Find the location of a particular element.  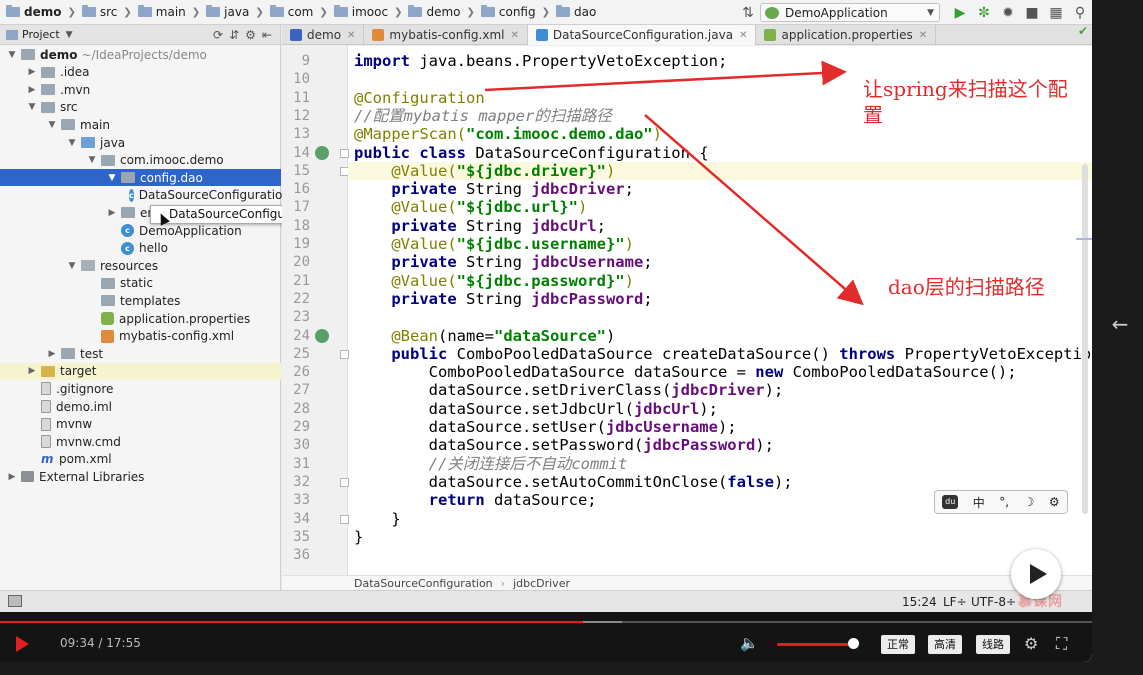

route-button: 线路 is located at coordinates (993, 644).